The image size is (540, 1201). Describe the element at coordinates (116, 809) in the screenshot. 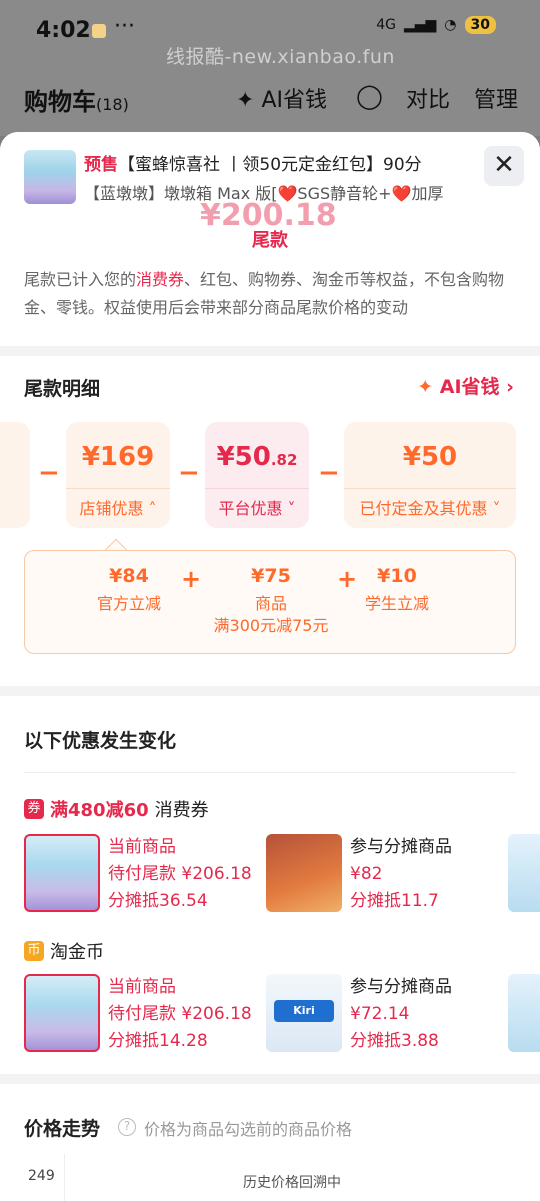

I see `coupon-title: 券 满480减60 消费券` at that location.